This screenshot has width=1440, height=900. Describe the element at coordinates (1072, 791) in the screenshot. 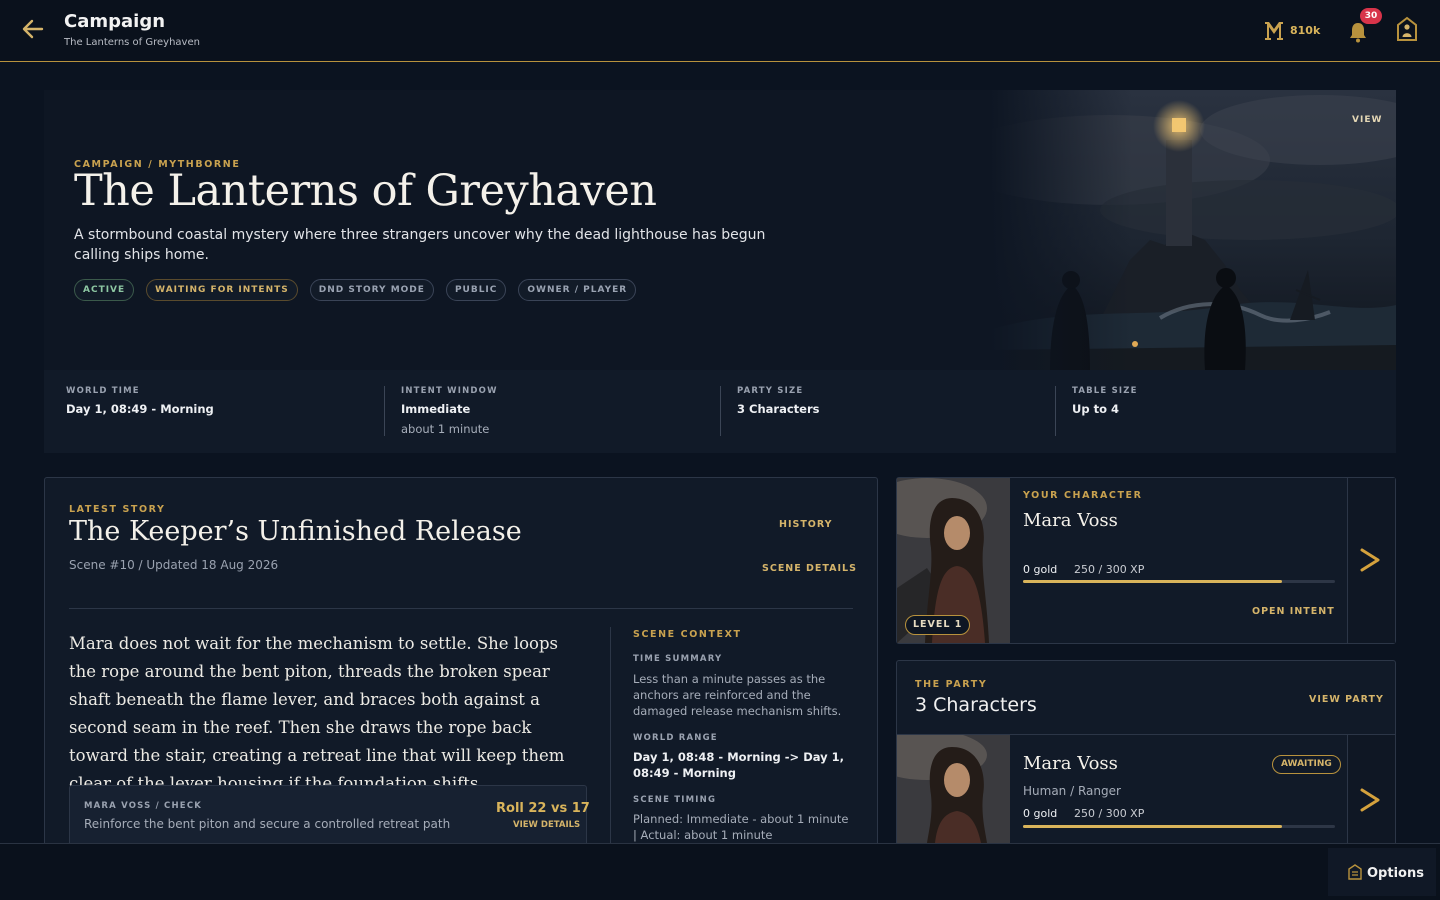

I see `party-member-race-class: Human / Ranger` at that location.